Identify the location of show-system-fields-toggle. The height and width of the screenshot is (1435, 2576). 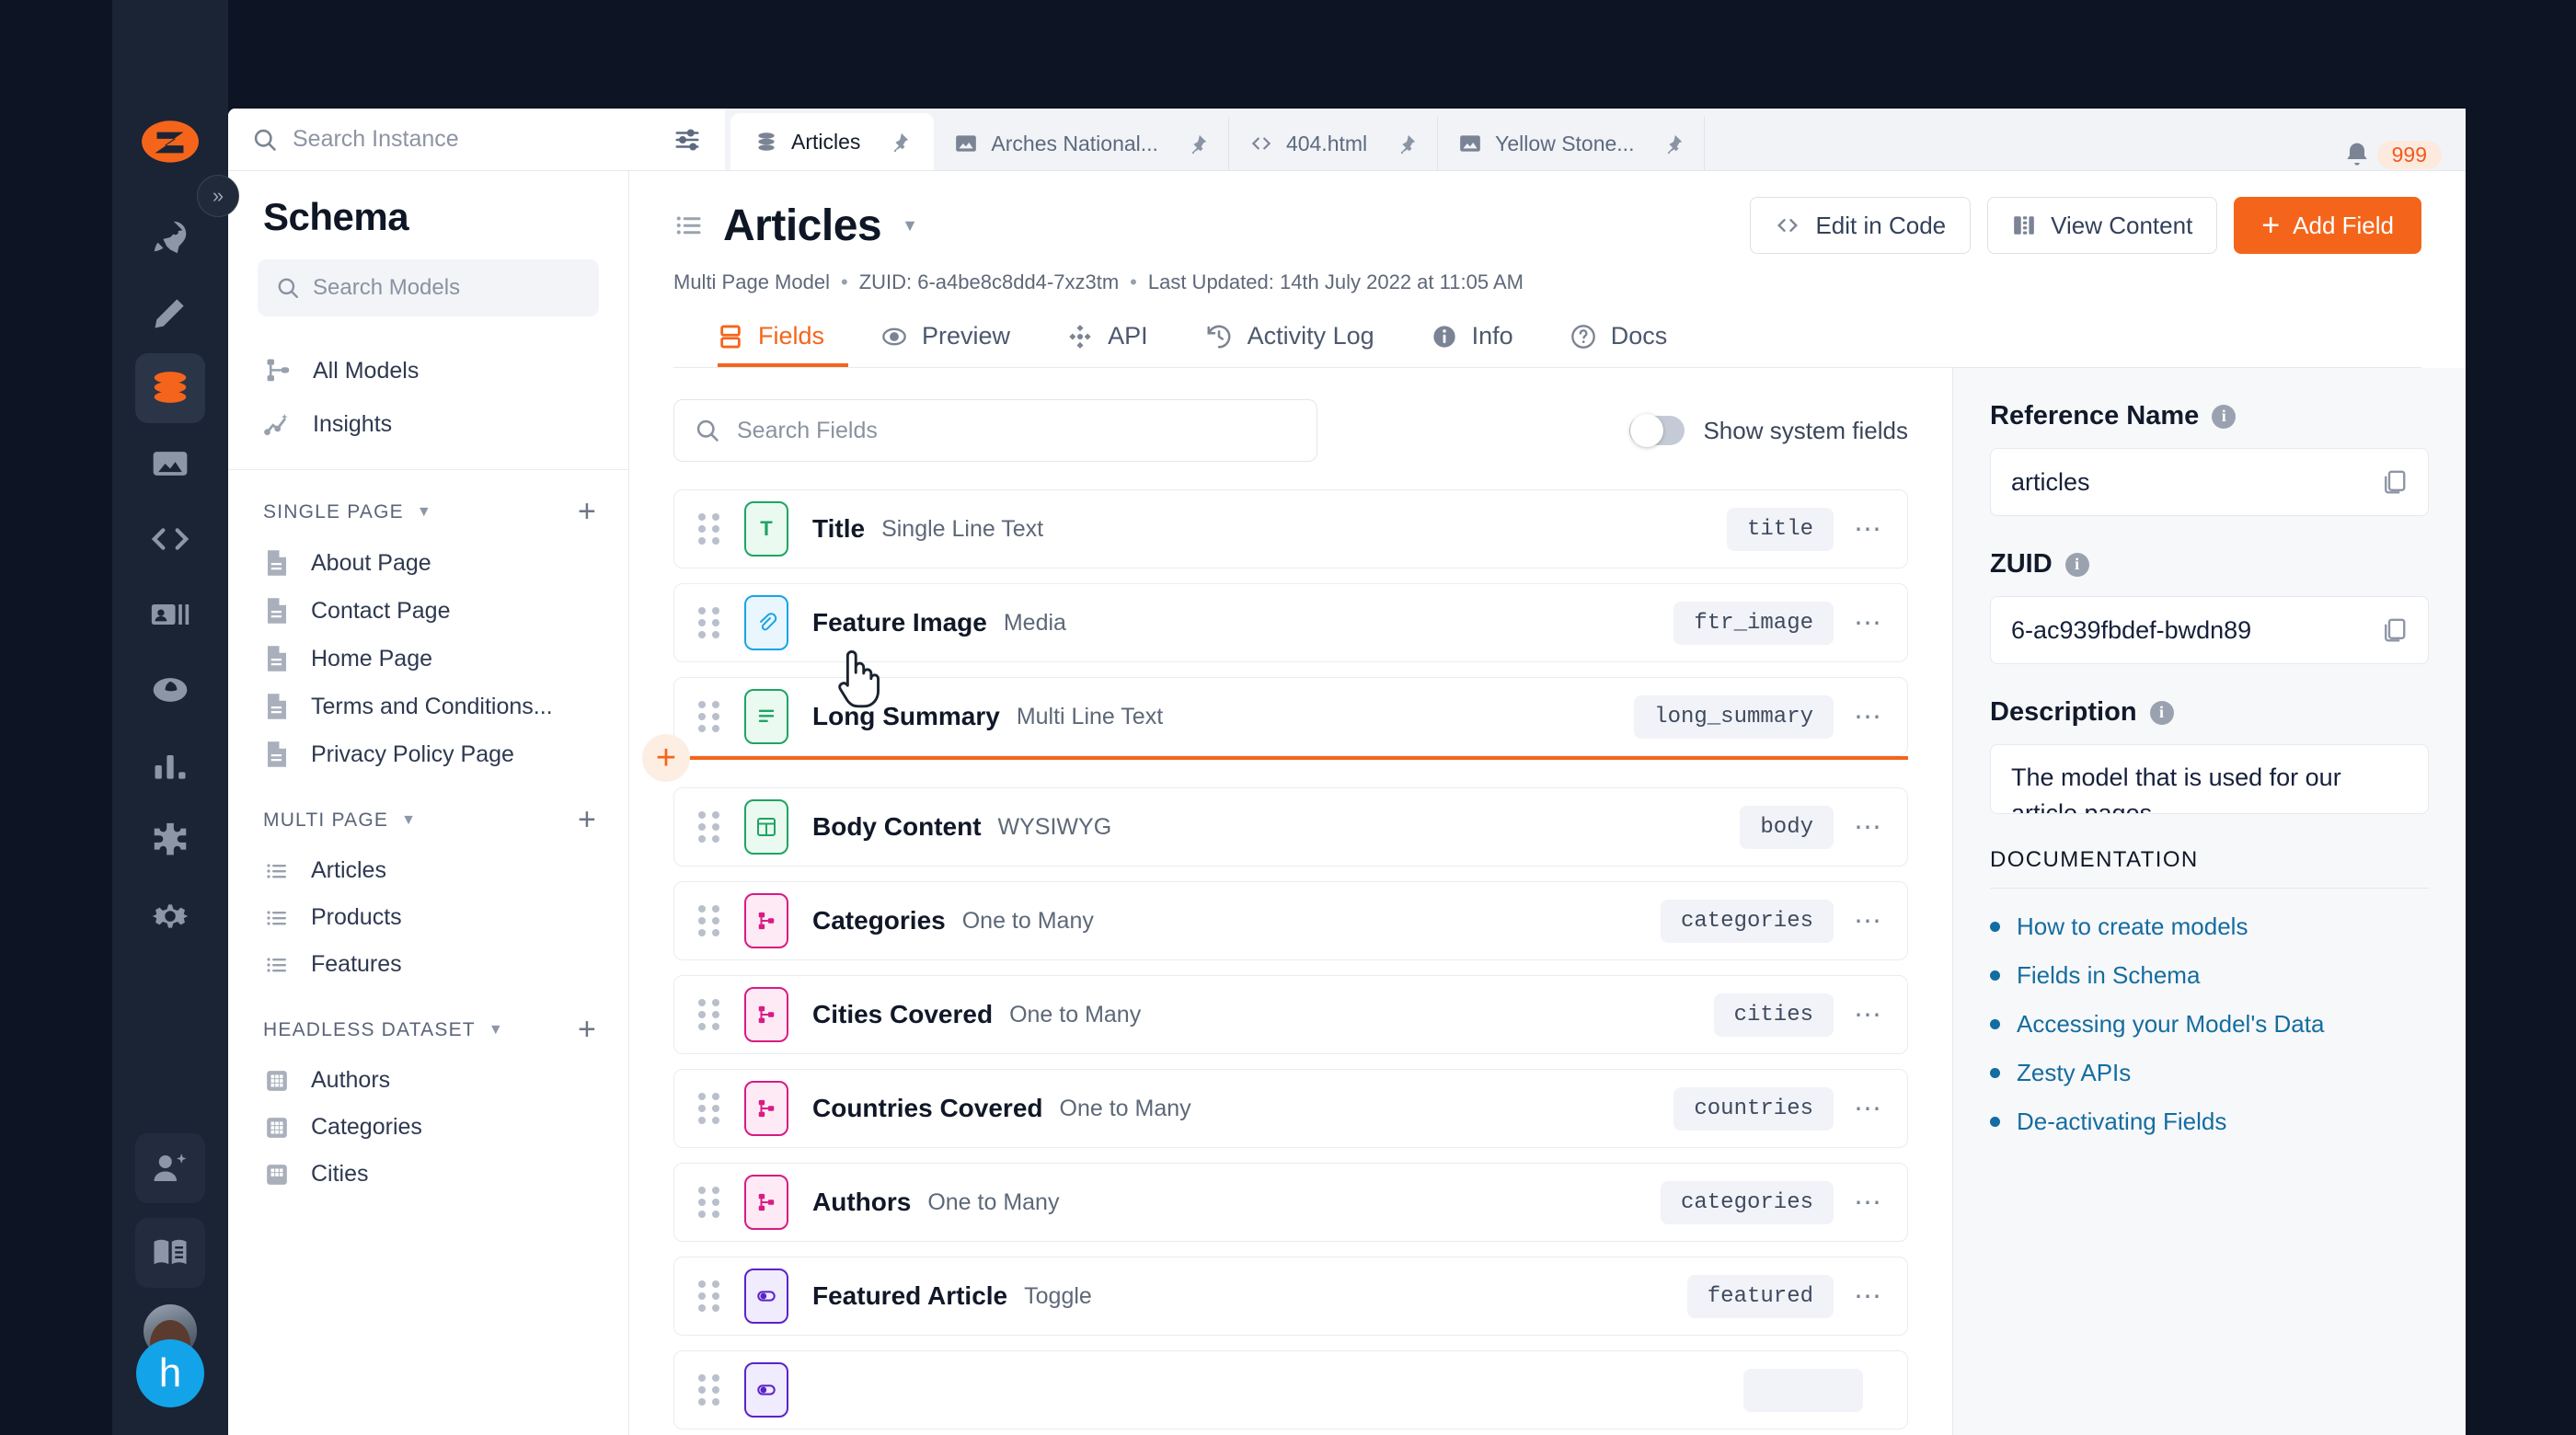
(1657, 430).